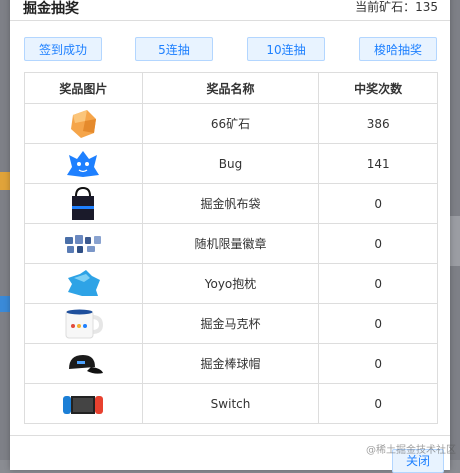  Describe the element at coordinates (411, 450) in the screenshot. I see `watermark: @稀土掘金技术社区` at that location.